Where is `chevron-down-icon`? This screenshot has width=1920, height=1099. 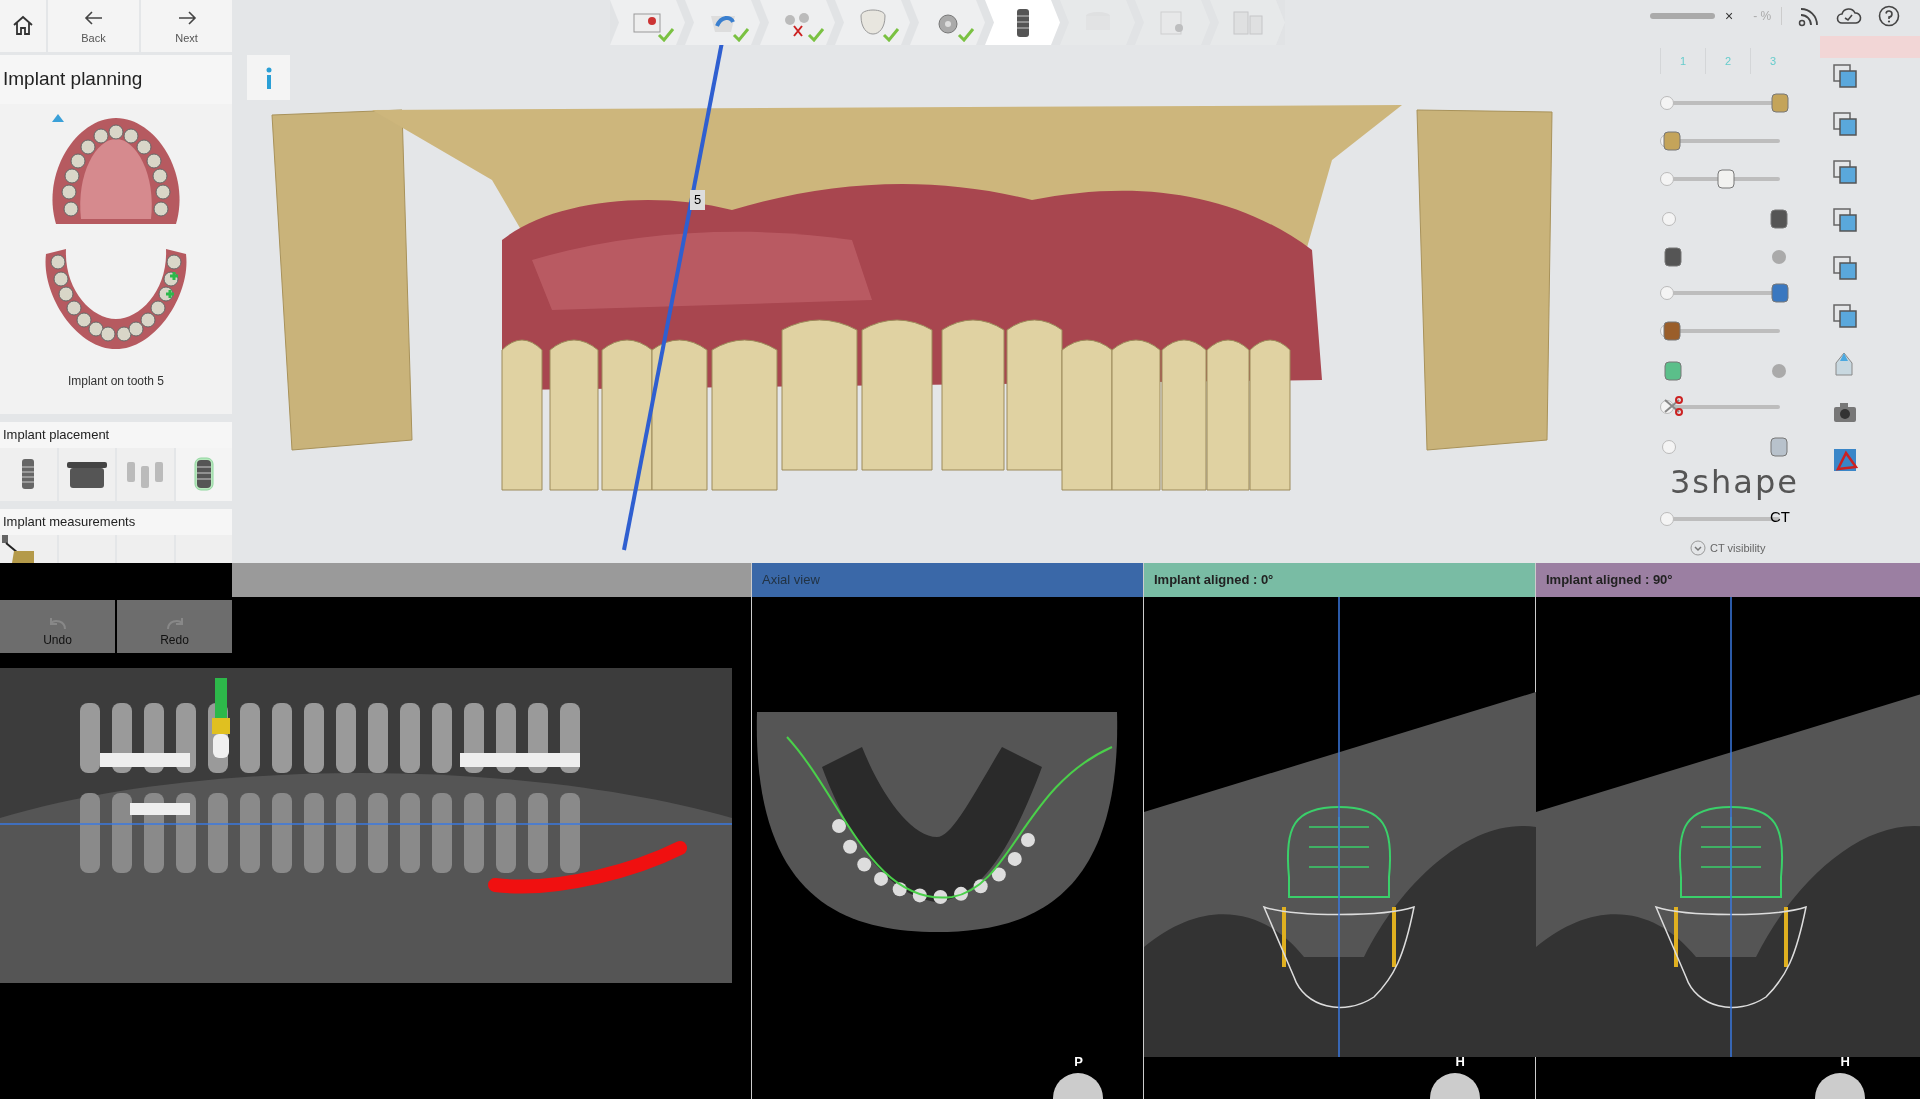 chevron-down-icon is located at coordinates (1698, 548).